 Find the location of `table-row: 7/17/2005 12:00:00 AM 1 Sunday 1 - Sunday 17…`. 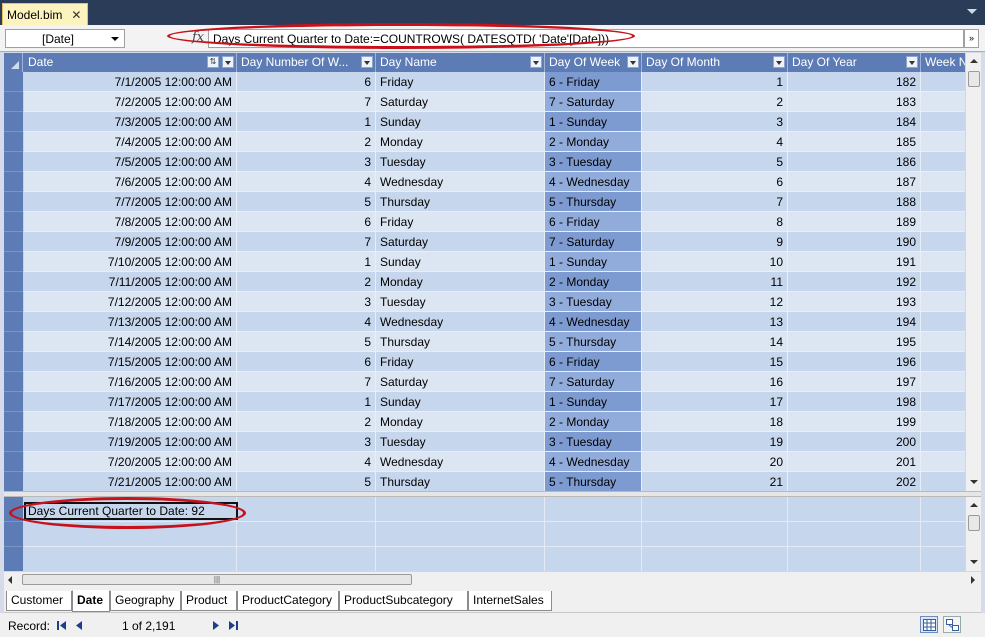

table-row: 7/17/2005 12:00:00 AM 1 Sunday 1 - Sunday 17… is located at coordinates (484, 402).